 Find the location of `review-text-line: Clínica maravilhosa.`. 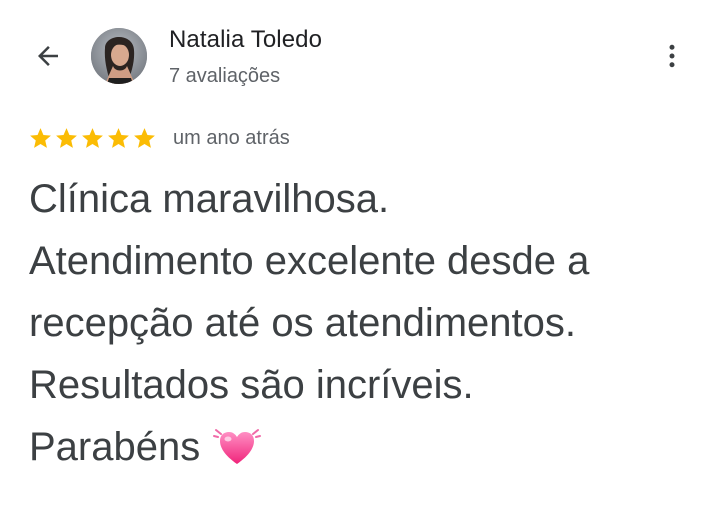

review-text-line: Clínica maravilhosa. is located at coordinates (209, 199).